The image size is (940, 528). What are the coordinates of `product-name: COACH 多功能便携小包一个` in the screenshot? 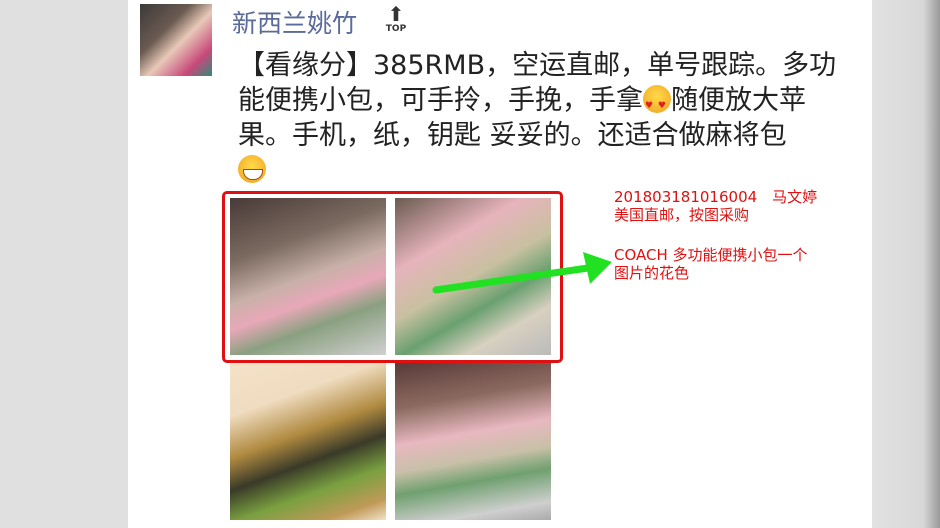 It's located at (711, 255).